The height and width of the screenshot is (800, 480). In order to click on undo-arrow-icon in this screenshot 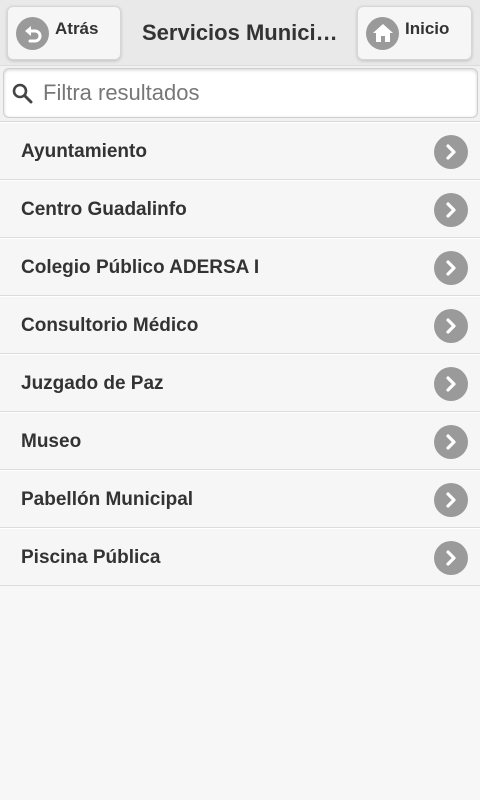, I will do `click(32, 33)`.